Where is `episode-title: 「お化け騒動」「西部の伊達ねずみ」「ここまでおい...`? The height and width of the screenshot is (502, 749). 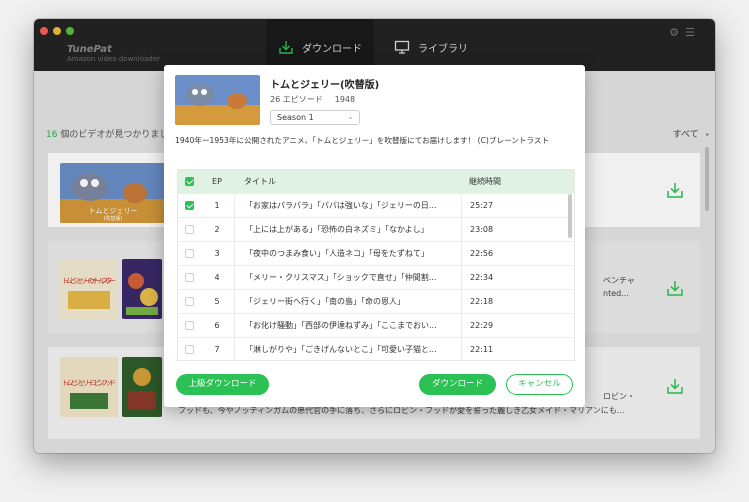 episode-title: 「お化け騒動」「西部の伊達ねずみ」「ここまでおい... is located at coordinates (344, 325).